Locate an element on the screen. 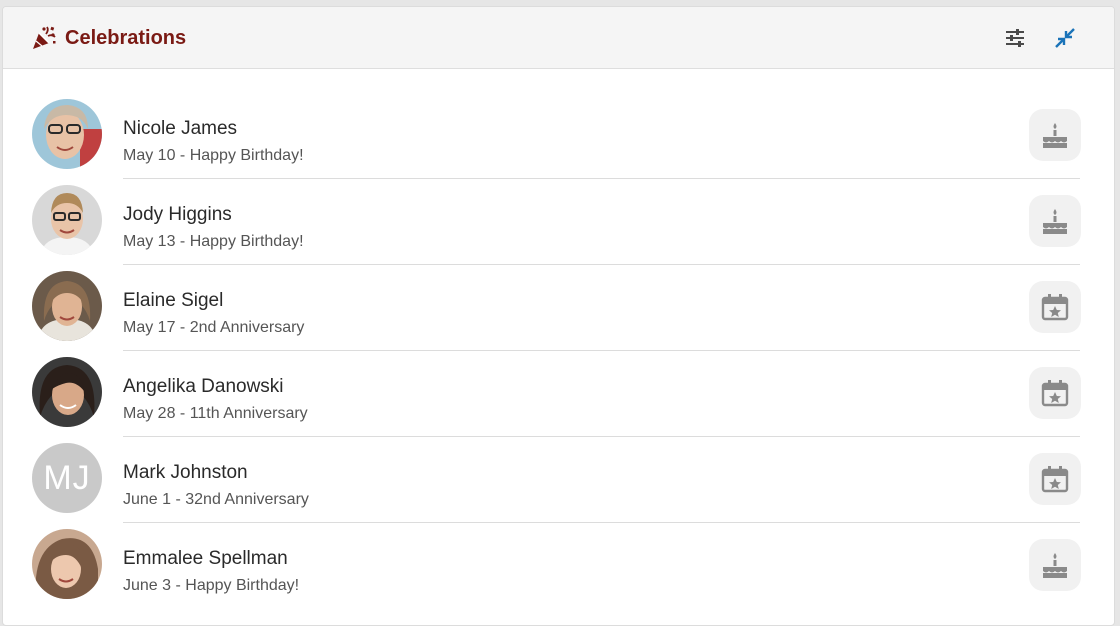  list-item: Jody Higgins May 13 - Happy Birthday! is located at coordinates (558, 225).